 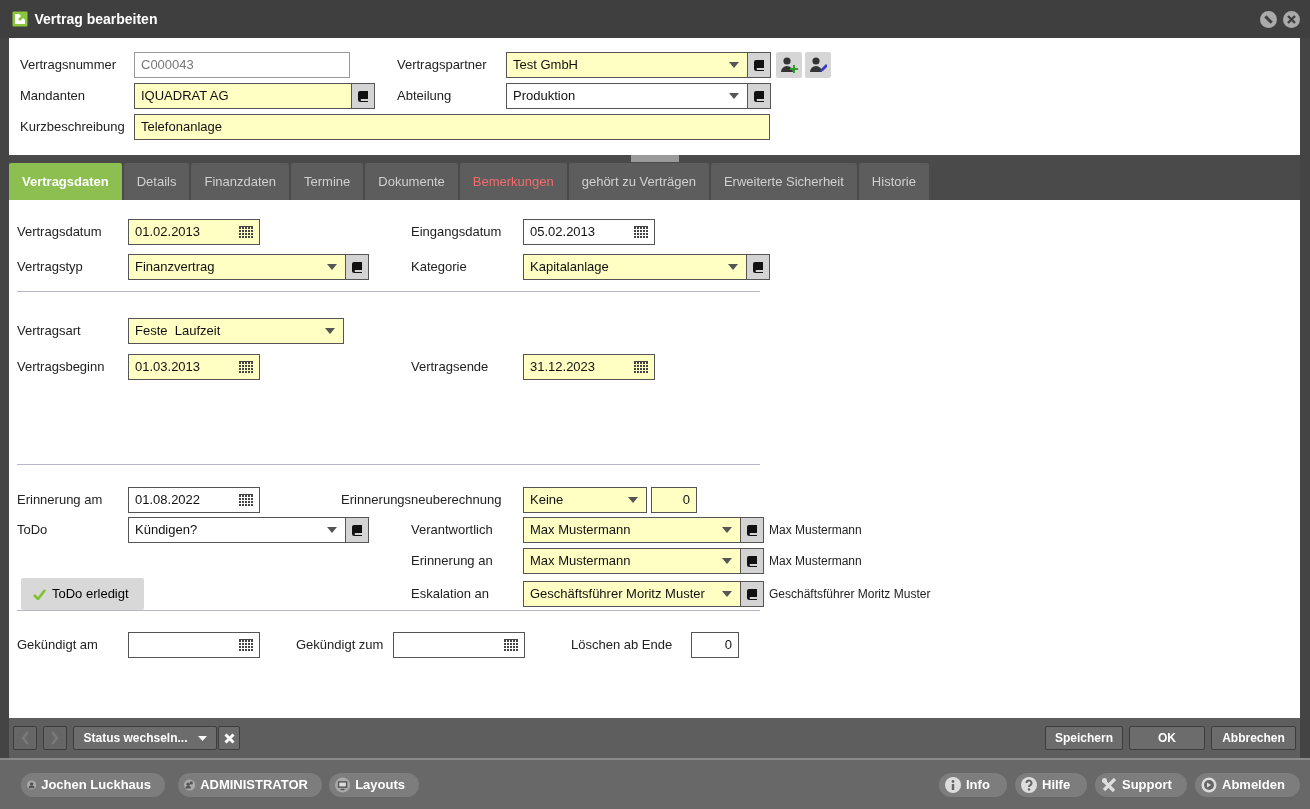 What do you see at coordinates (194, 367) in the screenshot?
I see `date-field: 01.03.2013` at bounding box center [194, 367].